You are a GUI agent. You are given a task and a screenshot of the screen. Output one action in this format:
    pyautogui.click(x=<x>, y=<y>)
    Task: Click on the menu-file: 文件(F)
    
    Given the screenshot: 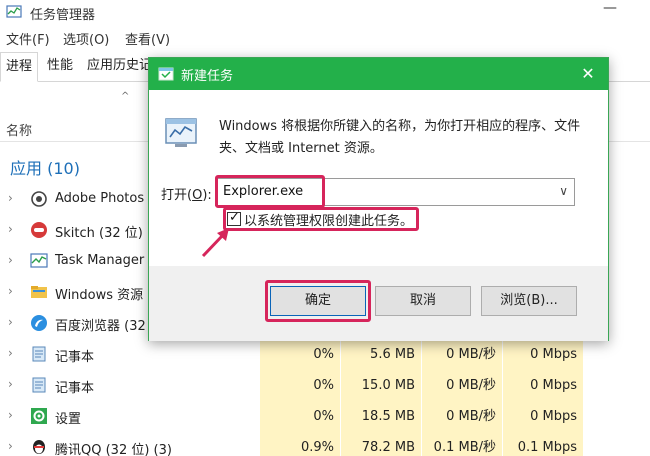 What is the action you would take?
    pyautogui.click(x=28, y=38)
    